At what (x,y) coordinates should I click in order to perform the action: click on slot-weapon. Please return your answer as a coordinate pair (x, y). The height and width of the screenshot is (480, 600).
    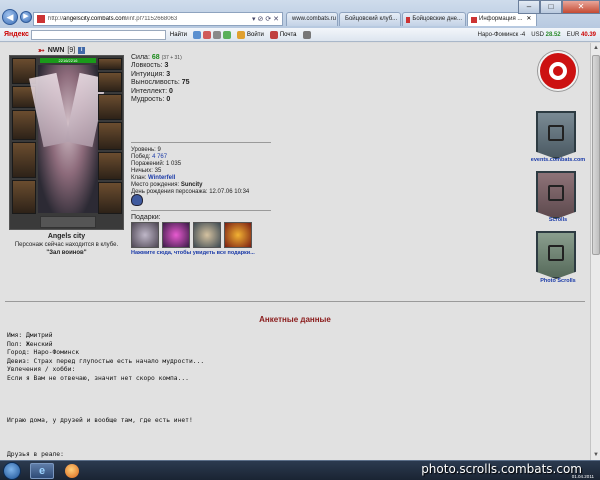
    Looking at the image, I should click on (24, 125).